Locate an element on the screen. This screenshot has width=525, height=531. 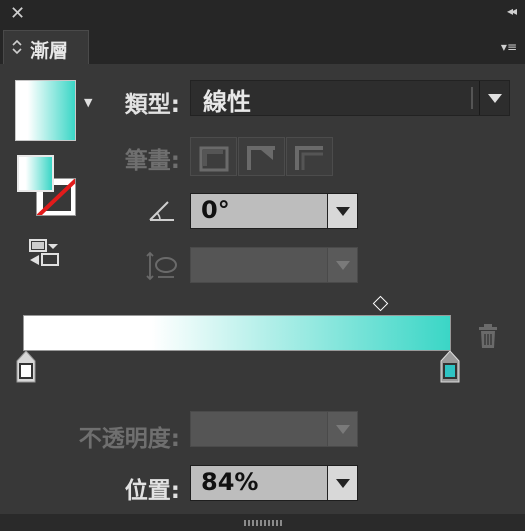
tab-gradient: 漸層 is located at coordinates (46, 47).